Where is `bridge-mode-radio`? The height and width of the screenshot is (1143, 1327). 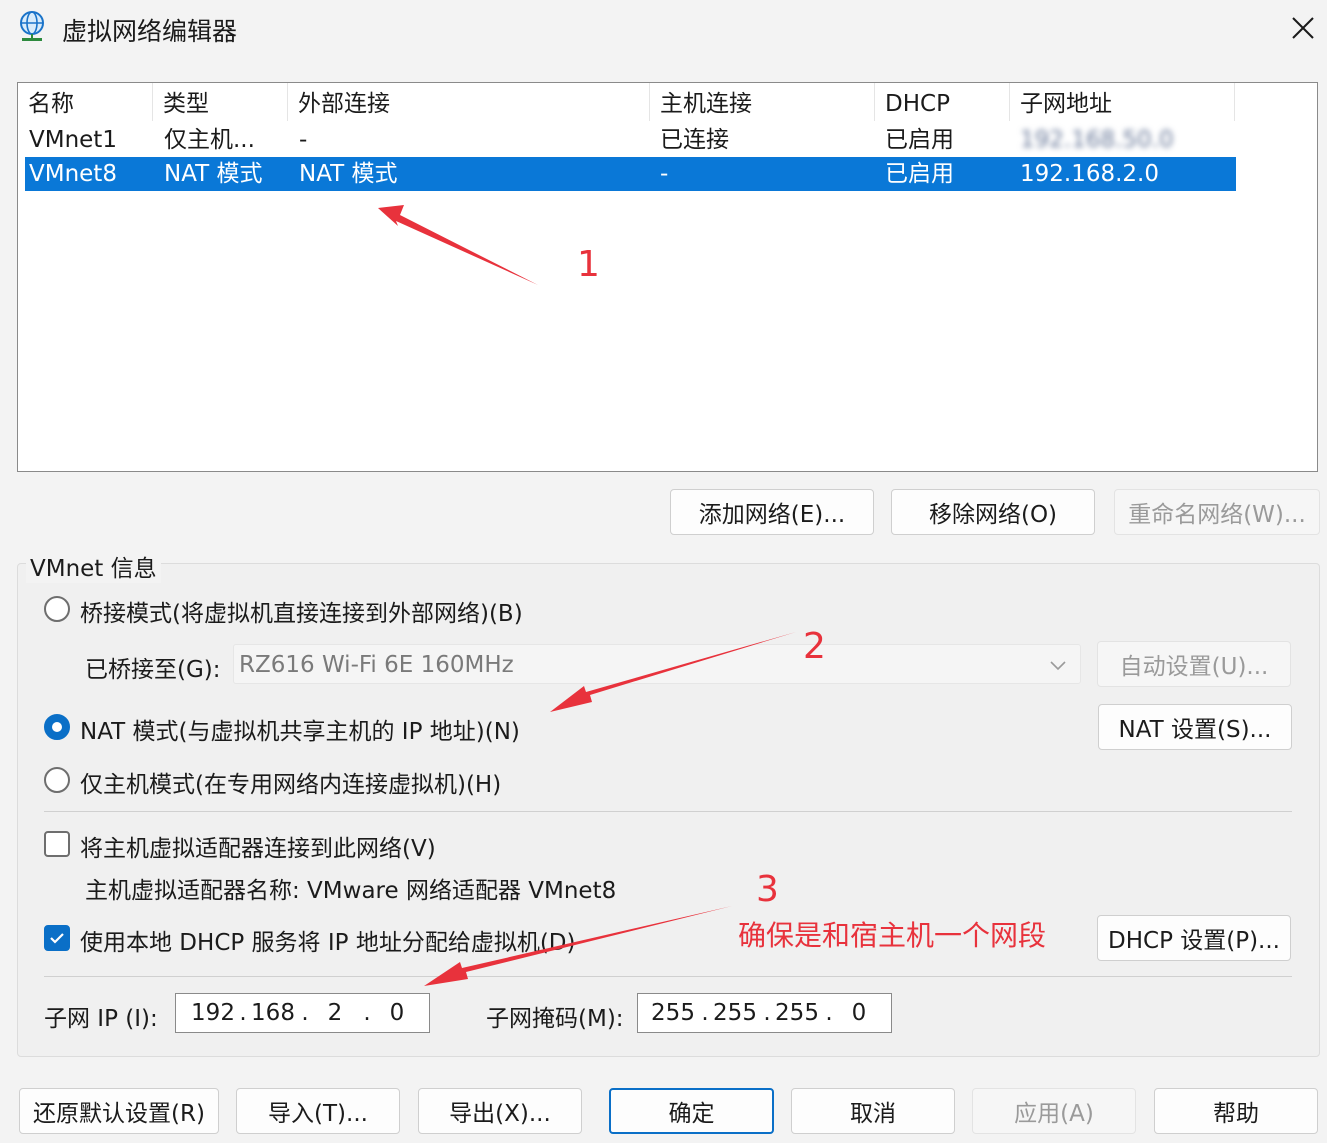
bridge-mode-radio is located at coordinates (57, 609).